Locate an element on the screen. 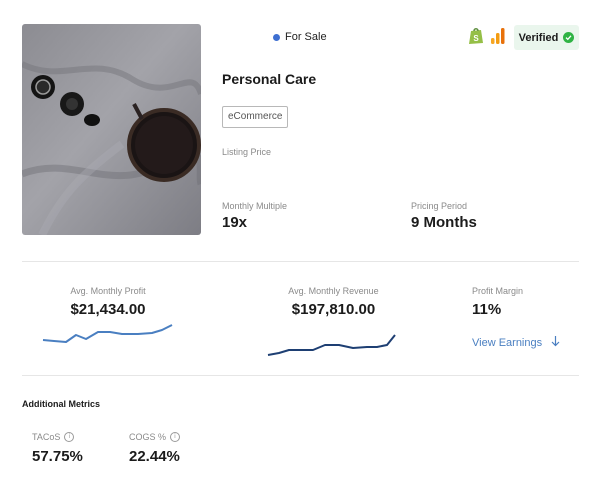 The height and width of the screenshot is (488, 600). cogs-value: 22.44% is located at coordinates (154, 456).